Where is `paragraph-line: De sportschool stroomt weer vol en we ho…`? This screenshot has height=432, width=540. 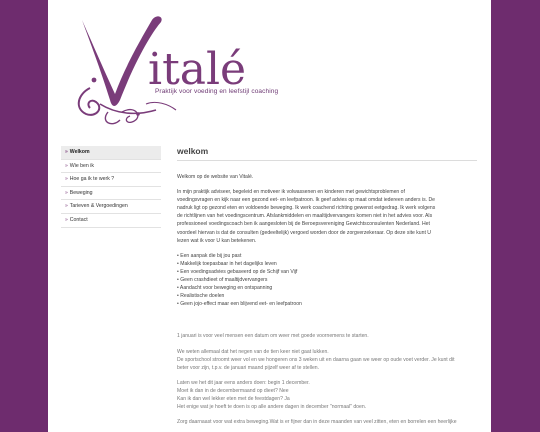 paragraph-line: De sportschool stroomt weer vol en we ho… is located at coordinates (316, 359).